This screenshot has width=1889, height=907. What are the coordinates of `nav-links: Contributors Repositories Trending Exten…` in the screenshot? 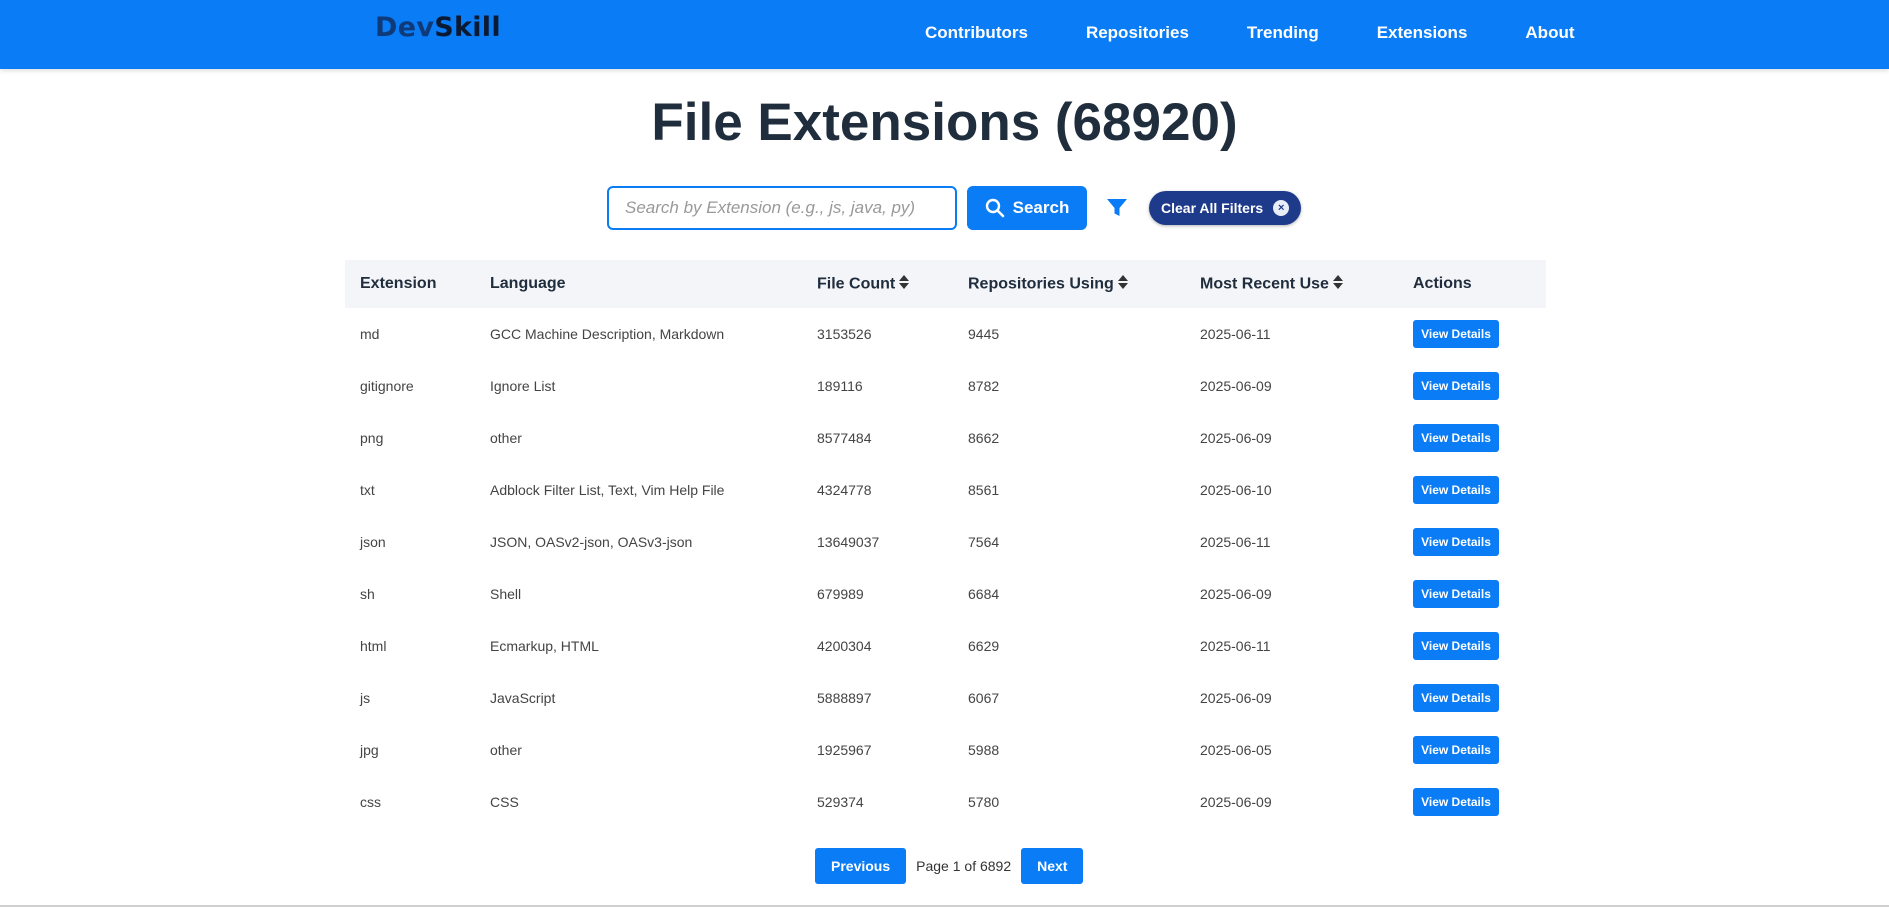 It's located at (1250, 32).